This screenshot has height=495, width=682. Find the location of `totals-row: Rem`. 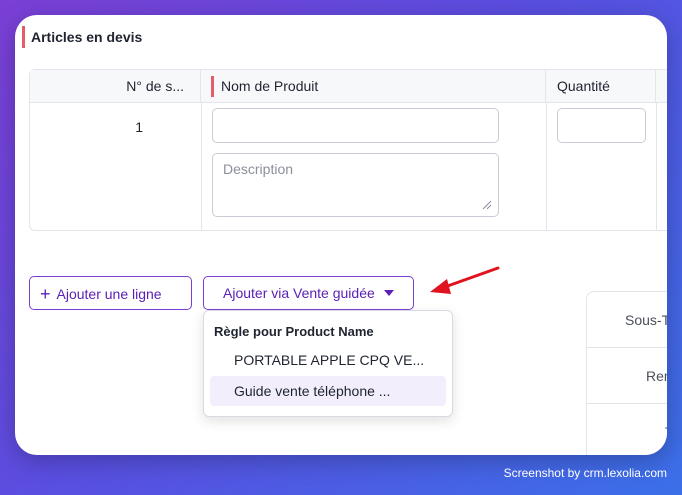

totals-row: Rem is located at coordinates (627, 376).